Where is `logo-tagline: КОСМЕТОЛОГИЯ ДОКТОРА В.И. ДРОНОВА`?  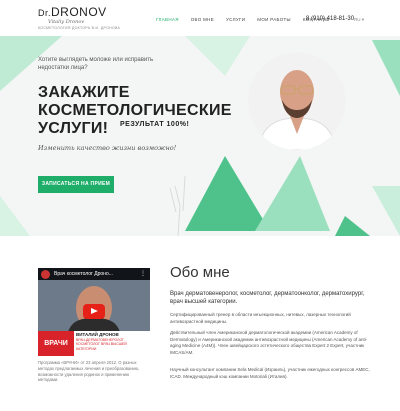
logo-tagline: КОСМЕТОЛОГИЯ ДОКТОРА В.И. ДРОНОВА is located at coordinates (79, 28).